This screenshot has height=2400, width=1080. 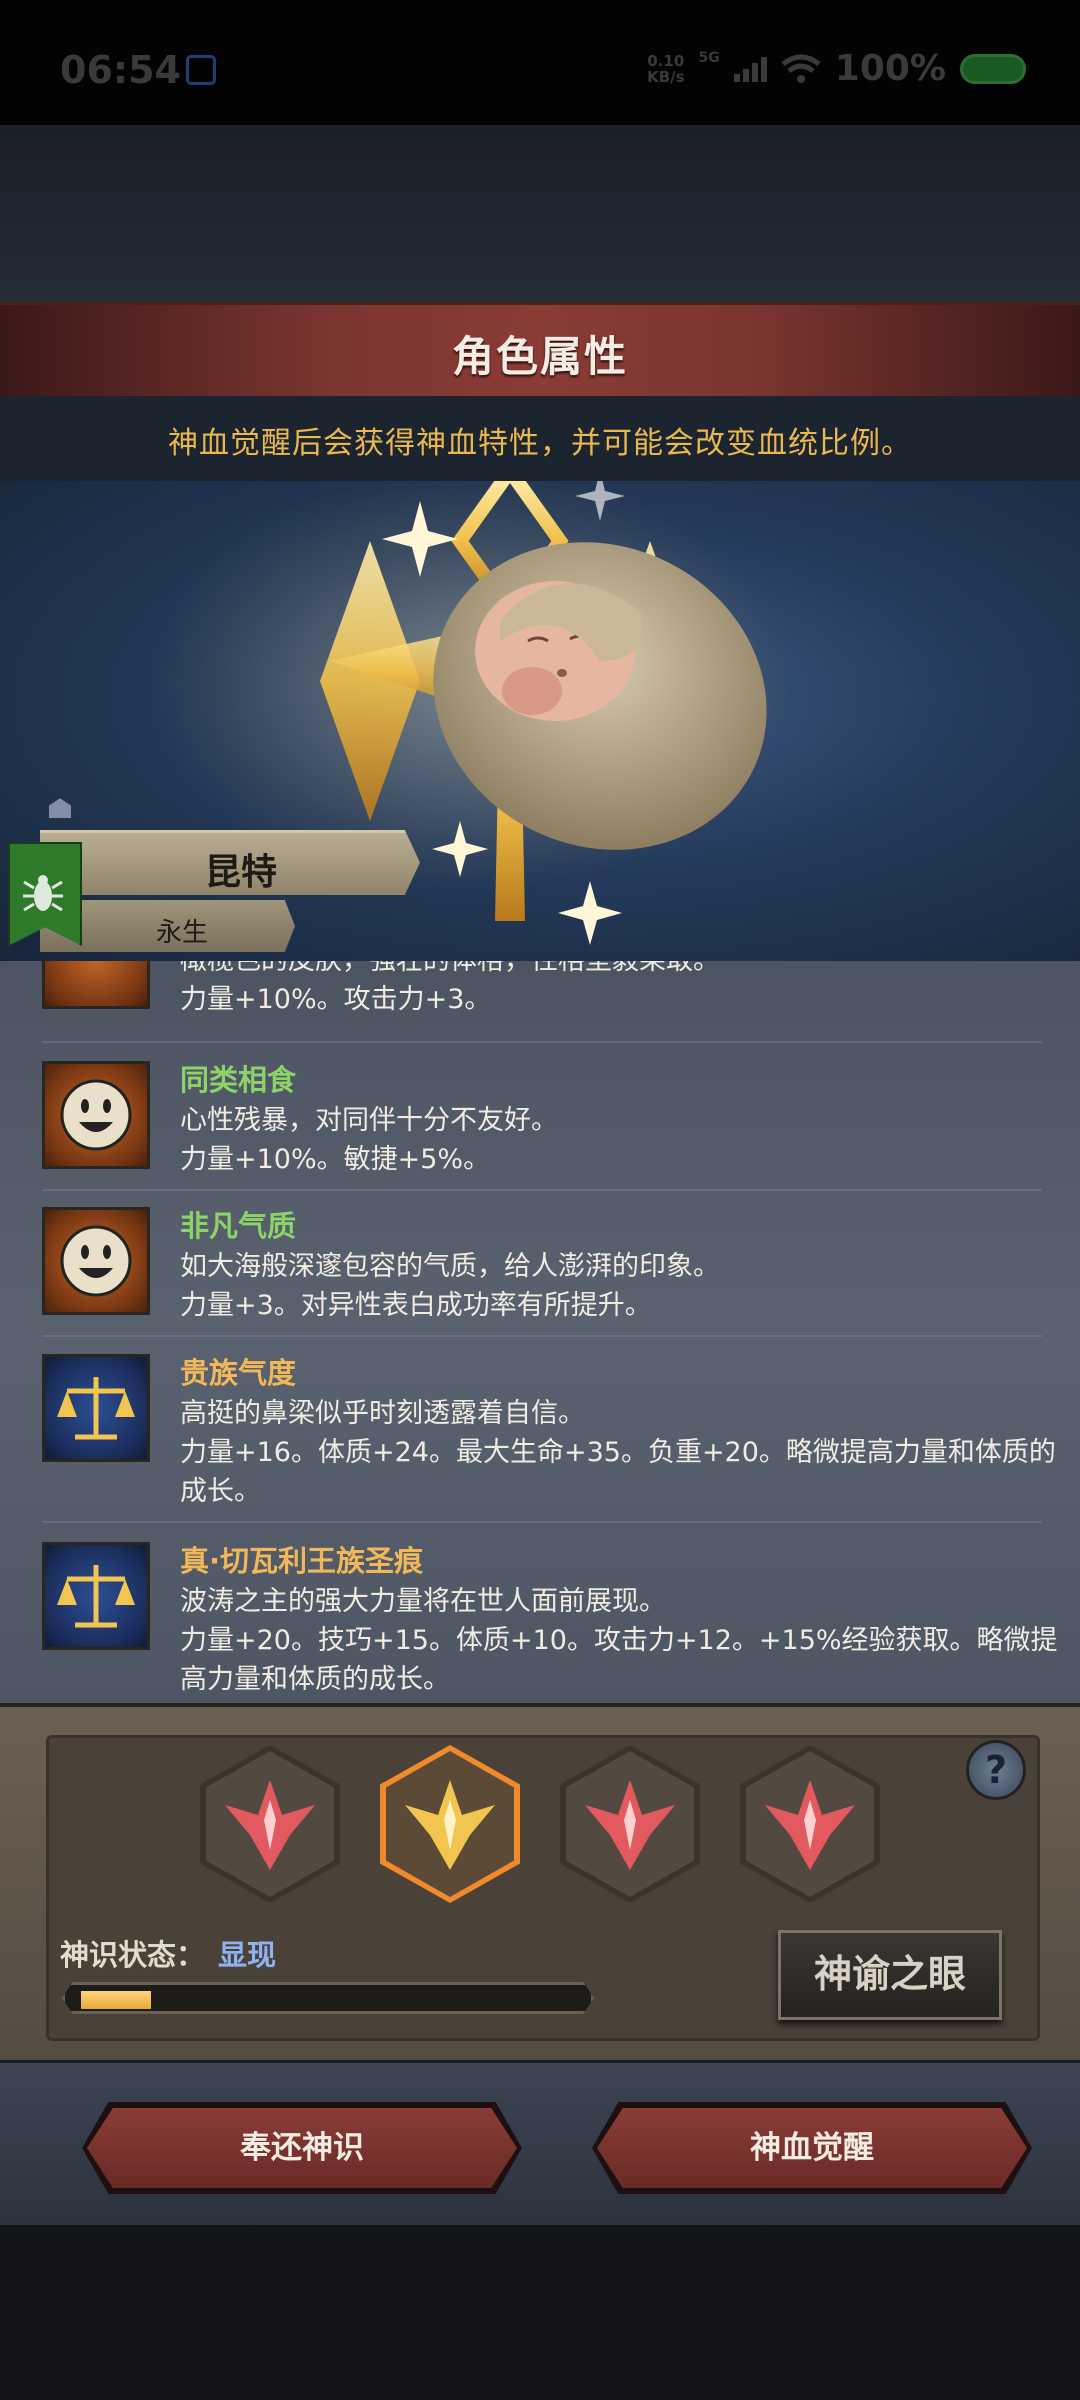 I want to click on panel-header: 角色属性, so click(x=540, y=351).